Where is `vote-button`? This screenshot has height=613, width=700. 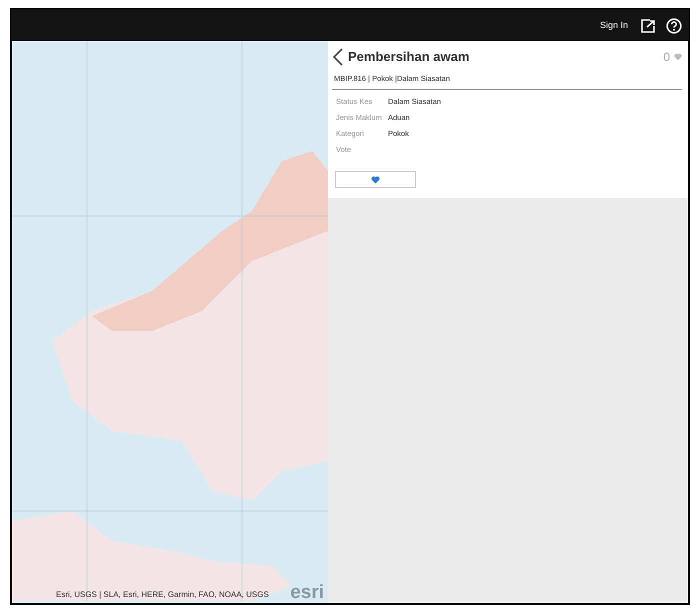 vote-button is located at coordinates (375, 179).